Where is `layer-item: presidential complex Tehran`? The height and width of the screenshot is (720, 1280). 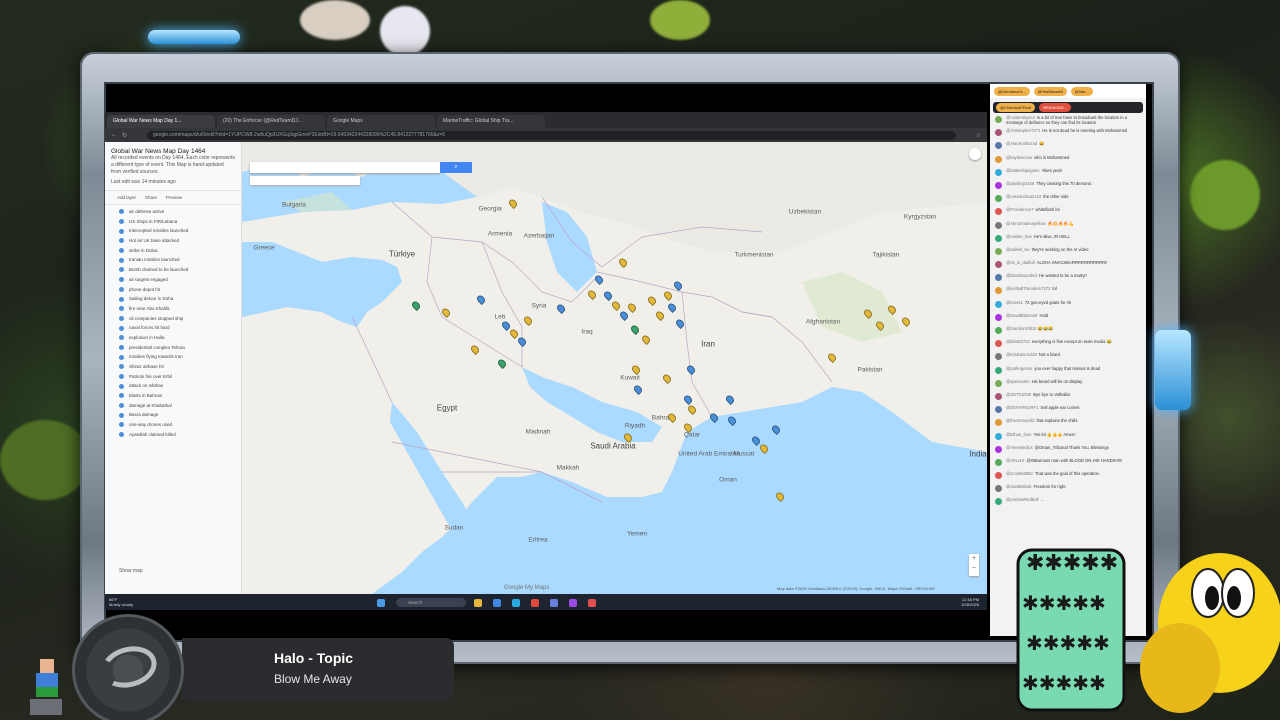
layer-item: presidential complex Tehran is located at coordinates (173, 348).